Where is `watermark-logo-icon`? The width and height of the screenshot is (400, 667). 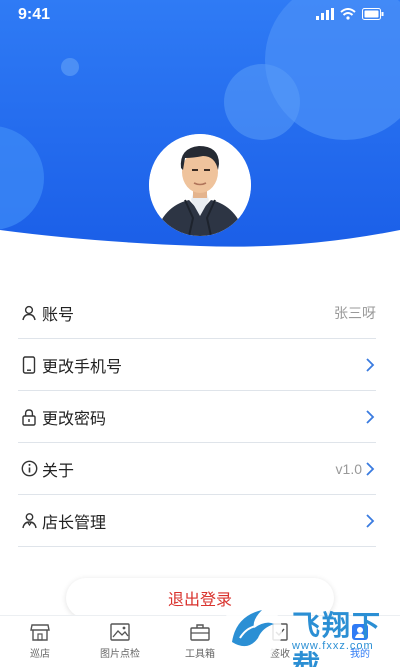
watermark-logo-icon is located at coordinates (252, 631).